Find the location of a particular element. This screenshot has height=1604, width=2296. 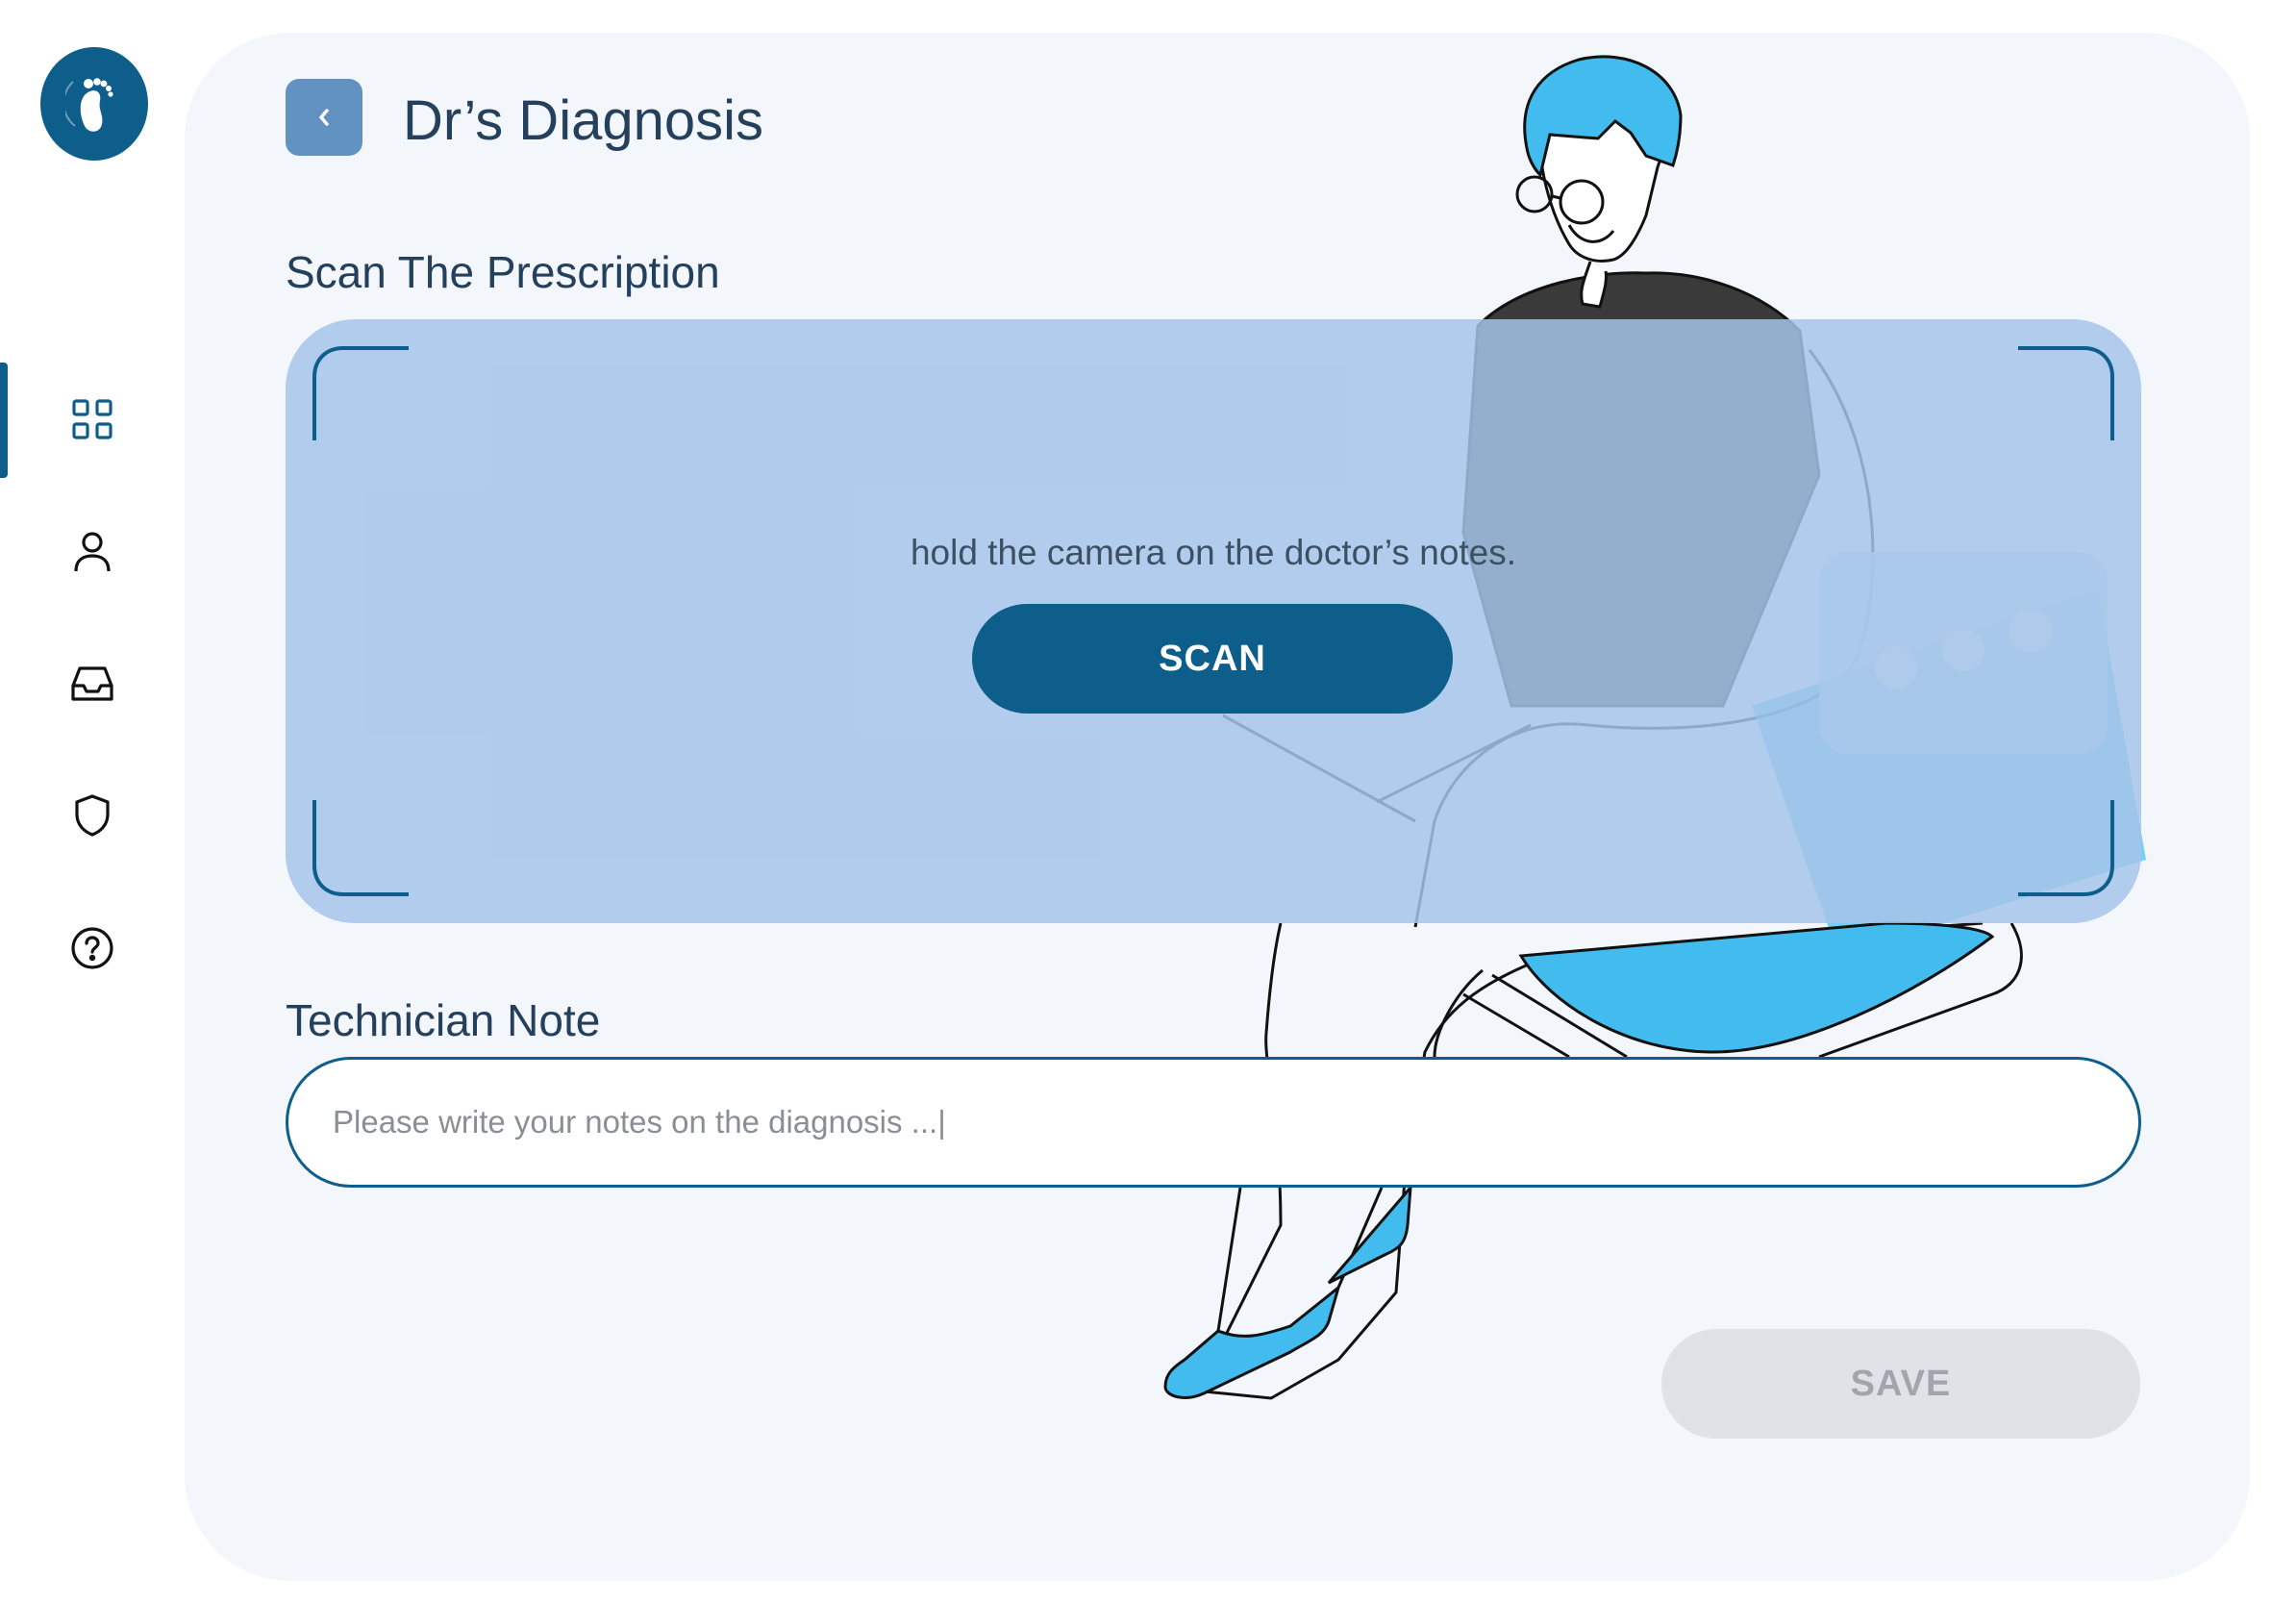

chevron-left-icon is located at coordinates (324, 117).